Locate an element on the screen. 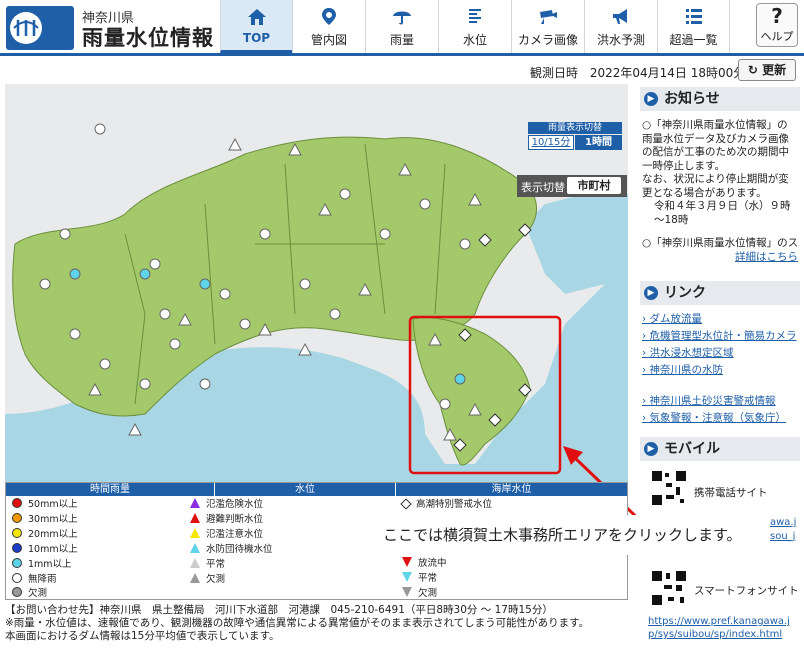 This screenshot has height=651, width=804. links-header: ▶ リンク is located at coordinates (720, 293).